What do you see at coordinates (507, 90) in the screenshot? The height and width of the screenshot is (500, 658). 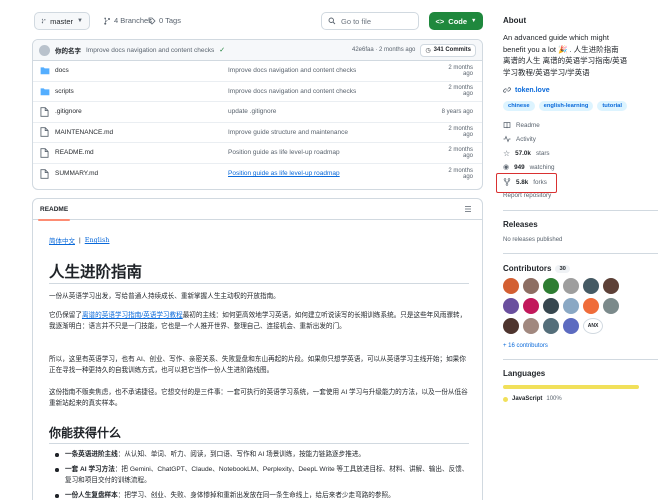 I see `link-icon` at bounding box center [507, 90].